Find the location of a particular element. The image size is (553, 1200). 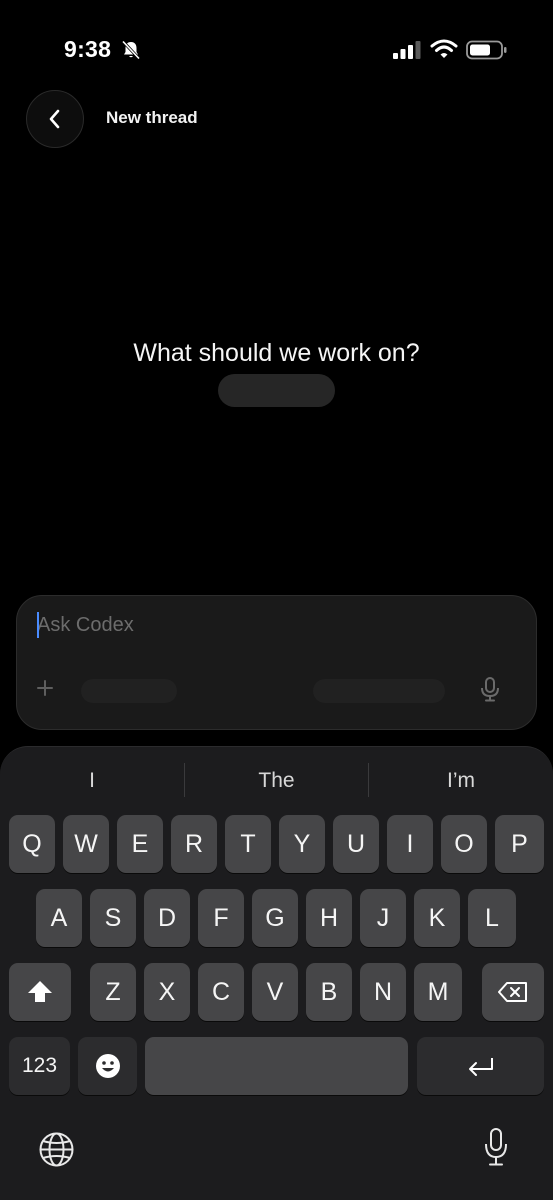

key-n: N is located at coordinates (383, 992).